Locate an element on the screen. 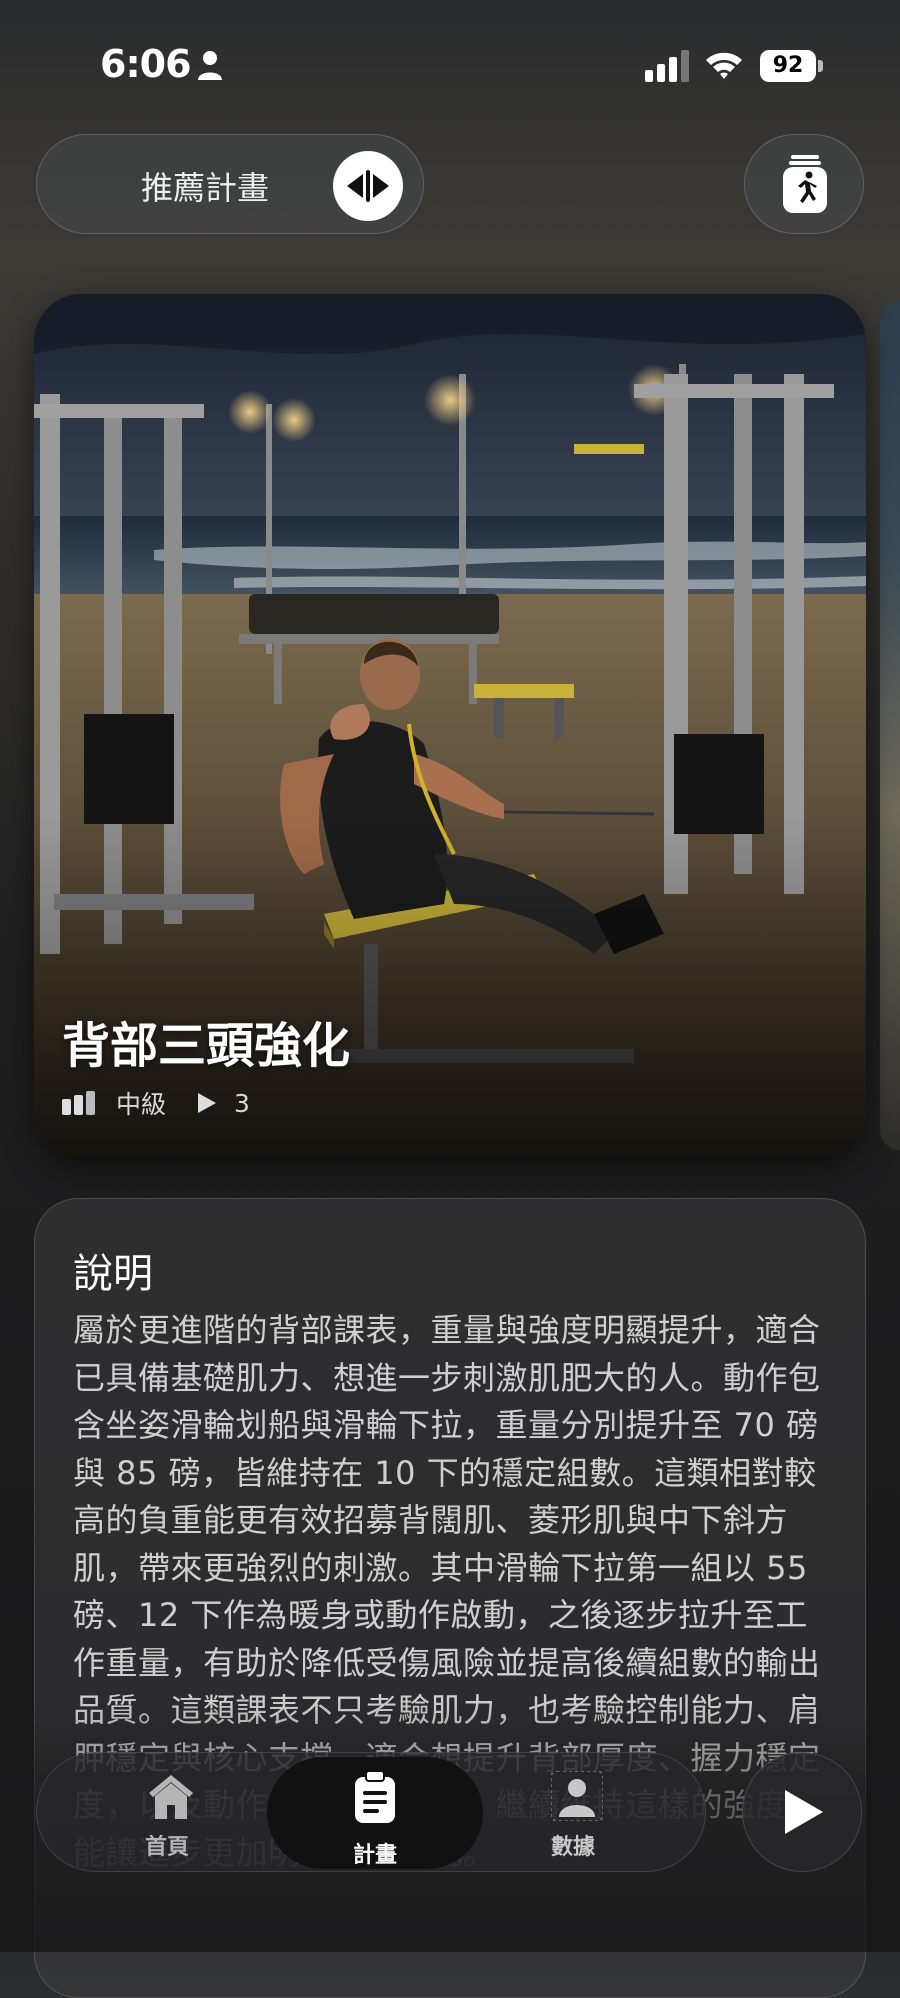 The image size is (900, 1998). clipboard-icon is located at coordinates (375, 1797).